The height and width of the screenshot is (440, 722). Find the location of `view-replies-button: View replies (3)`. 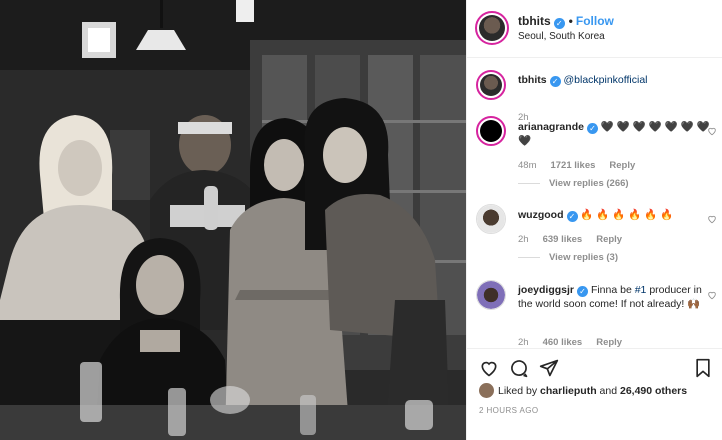

view-replies-button: View replies (3) is located at coordinates (568, 257).